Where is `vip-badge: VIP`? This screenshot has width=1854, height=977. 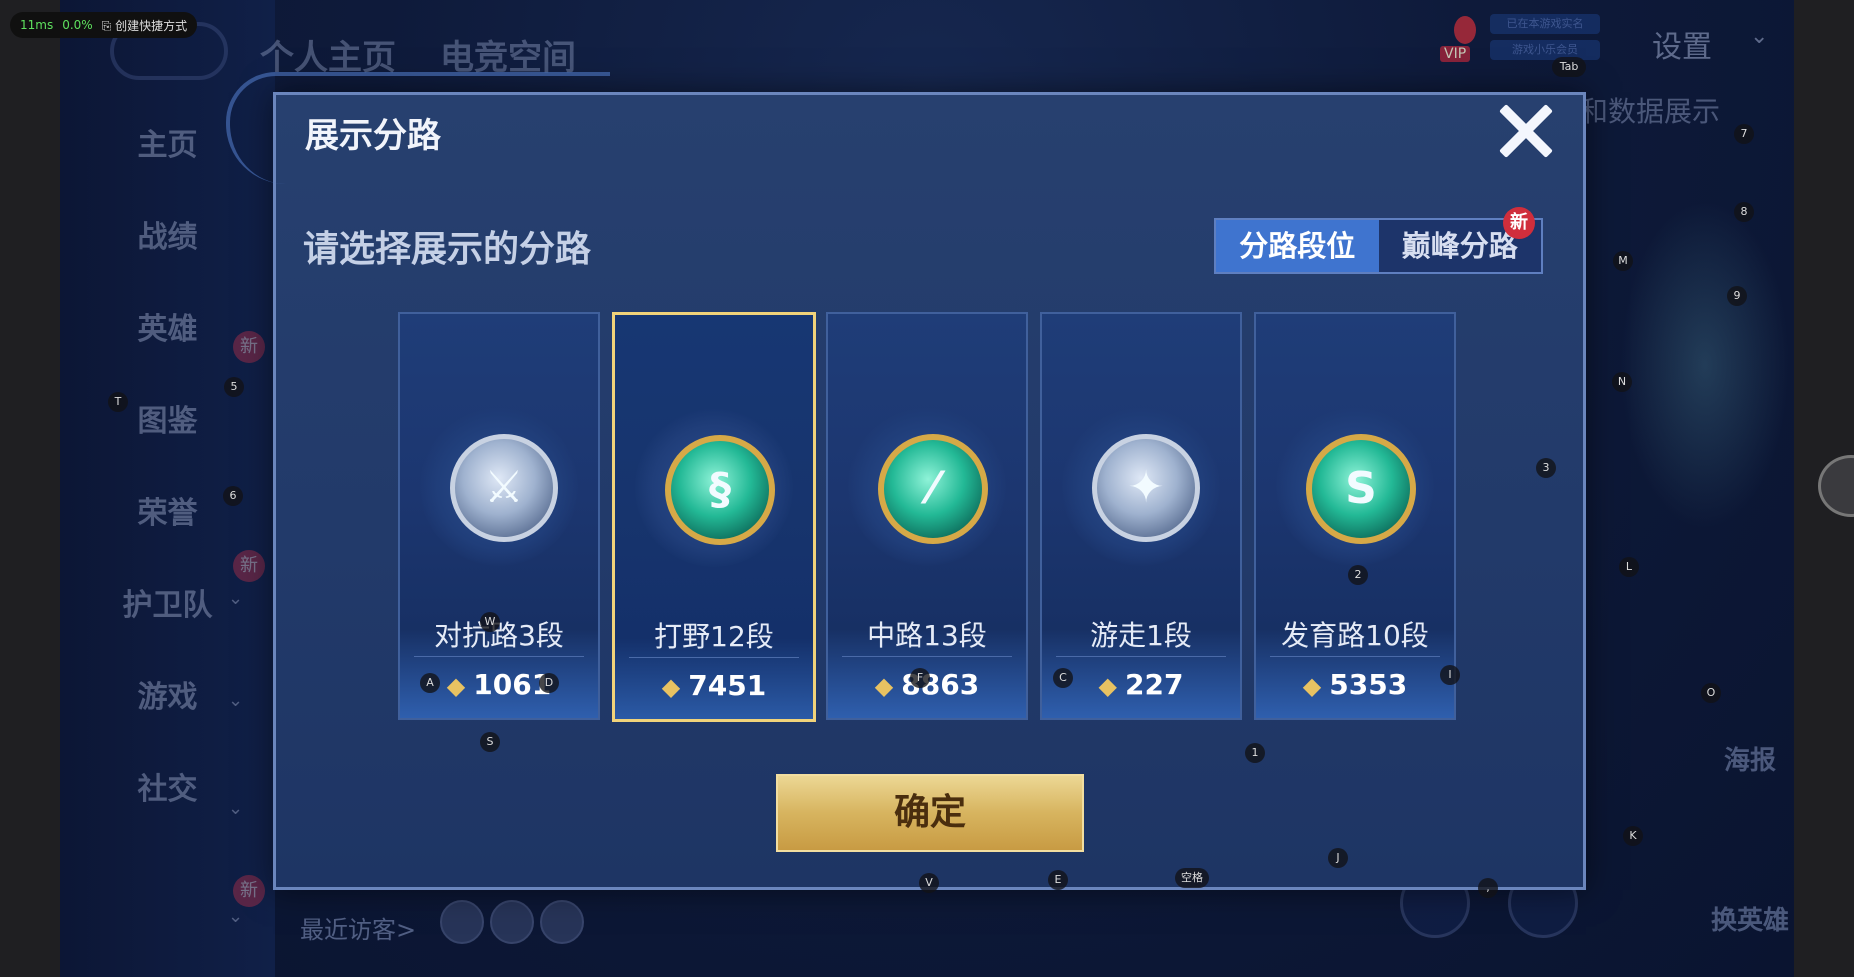
vip-badge: VIP is located at coordinates (1455, 54).